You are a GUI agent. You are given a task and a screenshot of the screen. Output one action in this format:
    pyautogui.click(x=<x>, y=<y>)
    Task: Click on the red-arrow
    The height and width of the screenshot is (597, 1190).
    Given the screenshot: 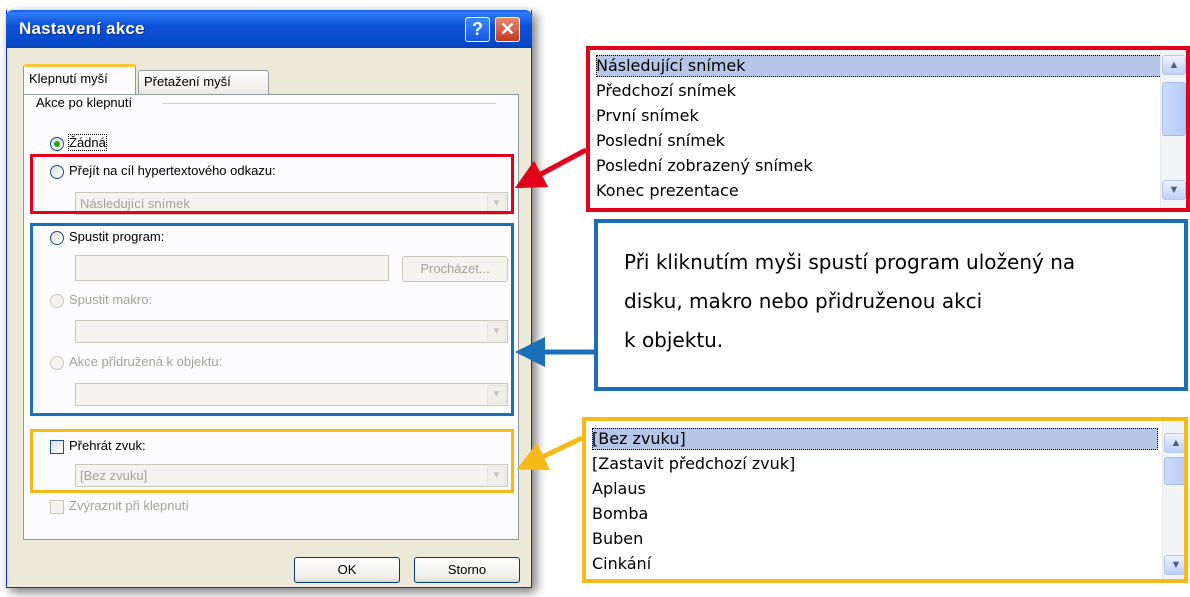 What is the action you would take?
    pyautogui.click(x=551, y=168)
    